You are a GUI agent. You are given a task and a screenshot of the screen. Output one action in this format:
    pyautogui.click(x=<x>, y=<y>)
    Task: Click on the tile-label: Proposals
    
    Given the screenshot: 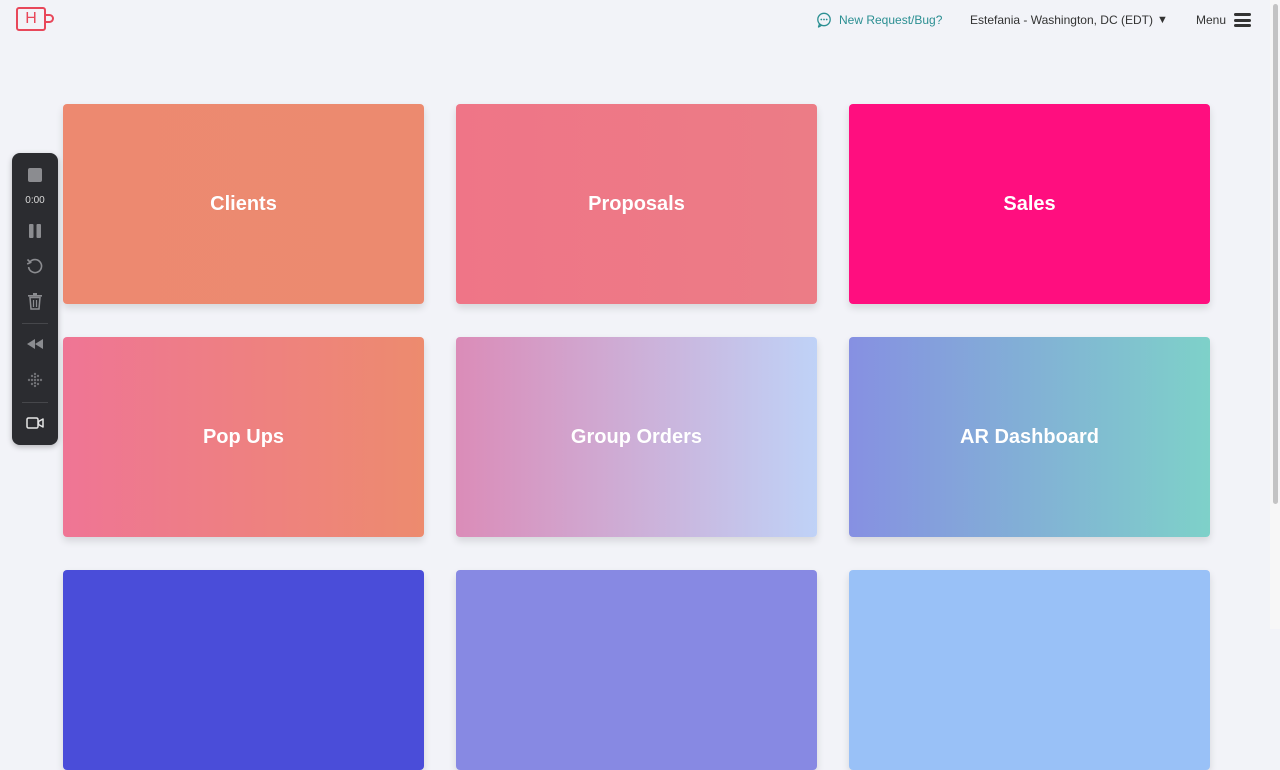 What is the action you would take?
    pyautogui.click(x=636, y=203)
    